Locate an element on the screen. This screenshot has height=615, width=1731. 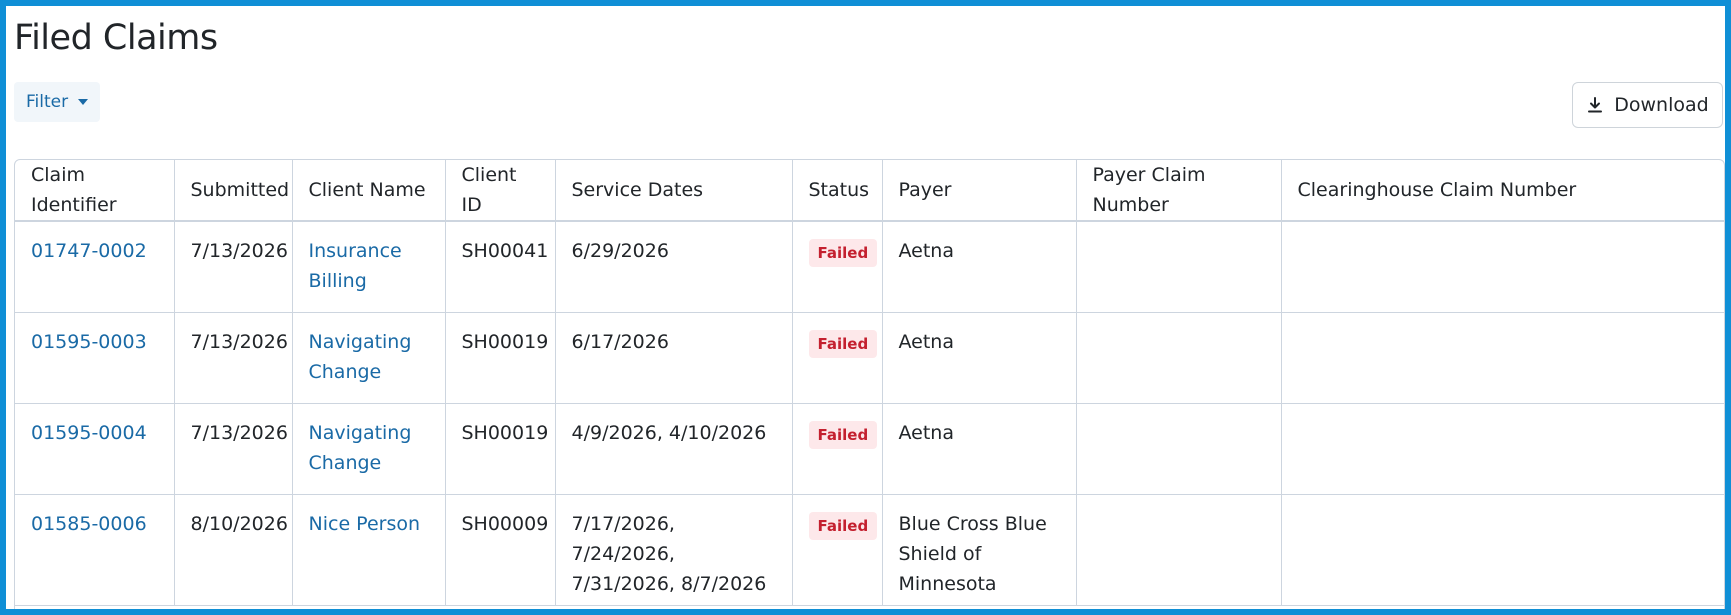
service-dates-cell: 6/29/2026 is located at coordinates (674, 267).